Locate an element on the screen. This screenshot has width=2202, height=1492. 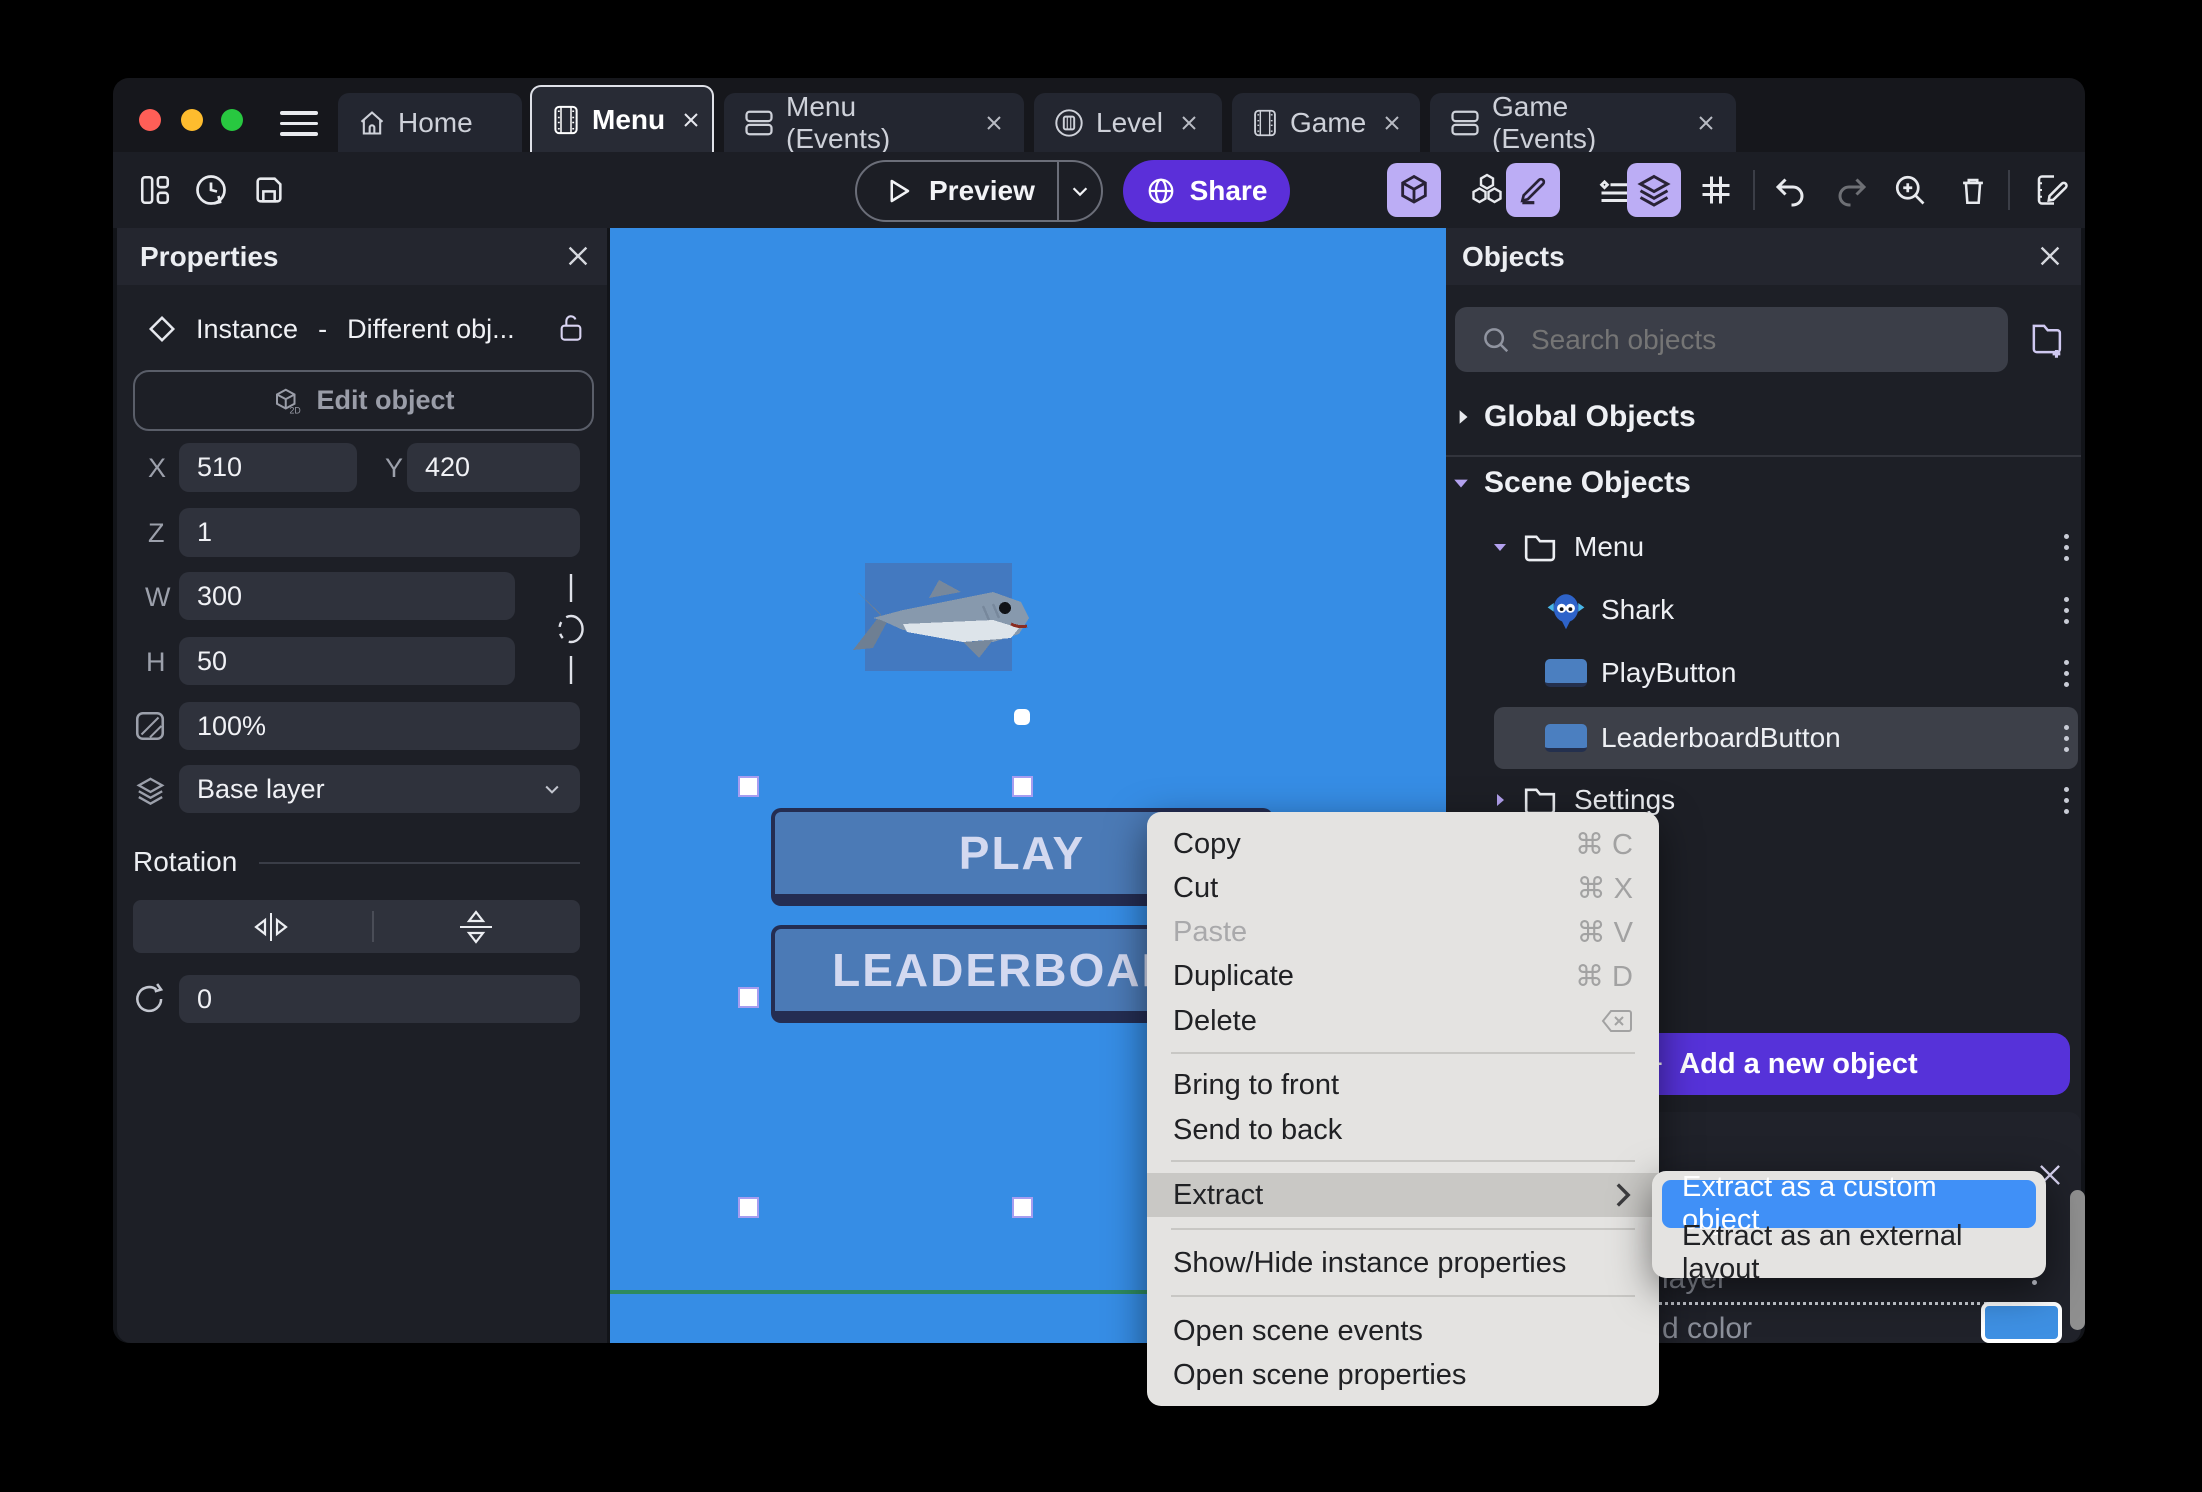
3d-view-toggle is located at coordinates (1414, 190).